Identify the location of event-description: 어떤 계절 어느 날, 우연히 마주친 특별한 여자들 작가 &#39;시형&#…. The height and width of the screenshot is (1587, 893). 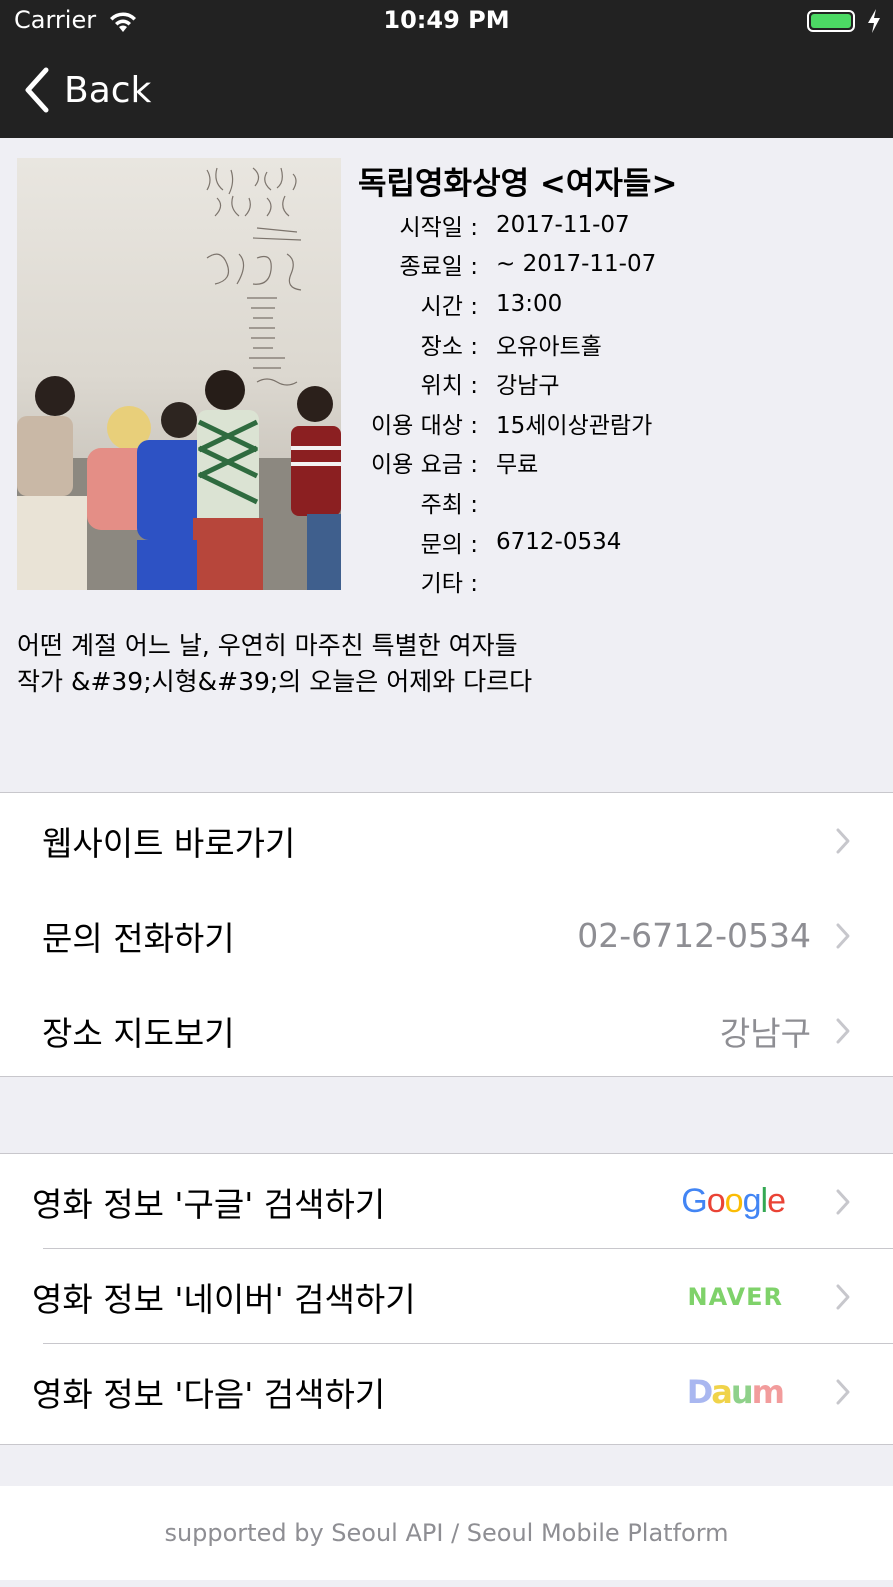
(447, 664).